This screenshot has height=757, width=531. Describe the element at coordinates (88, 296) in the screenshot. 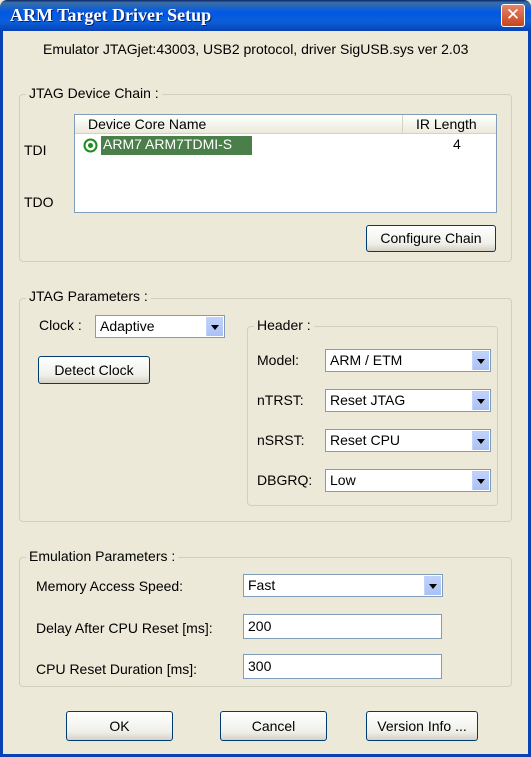

I see `jtag-parameters-legend: JTAG Parameters :` at that location.